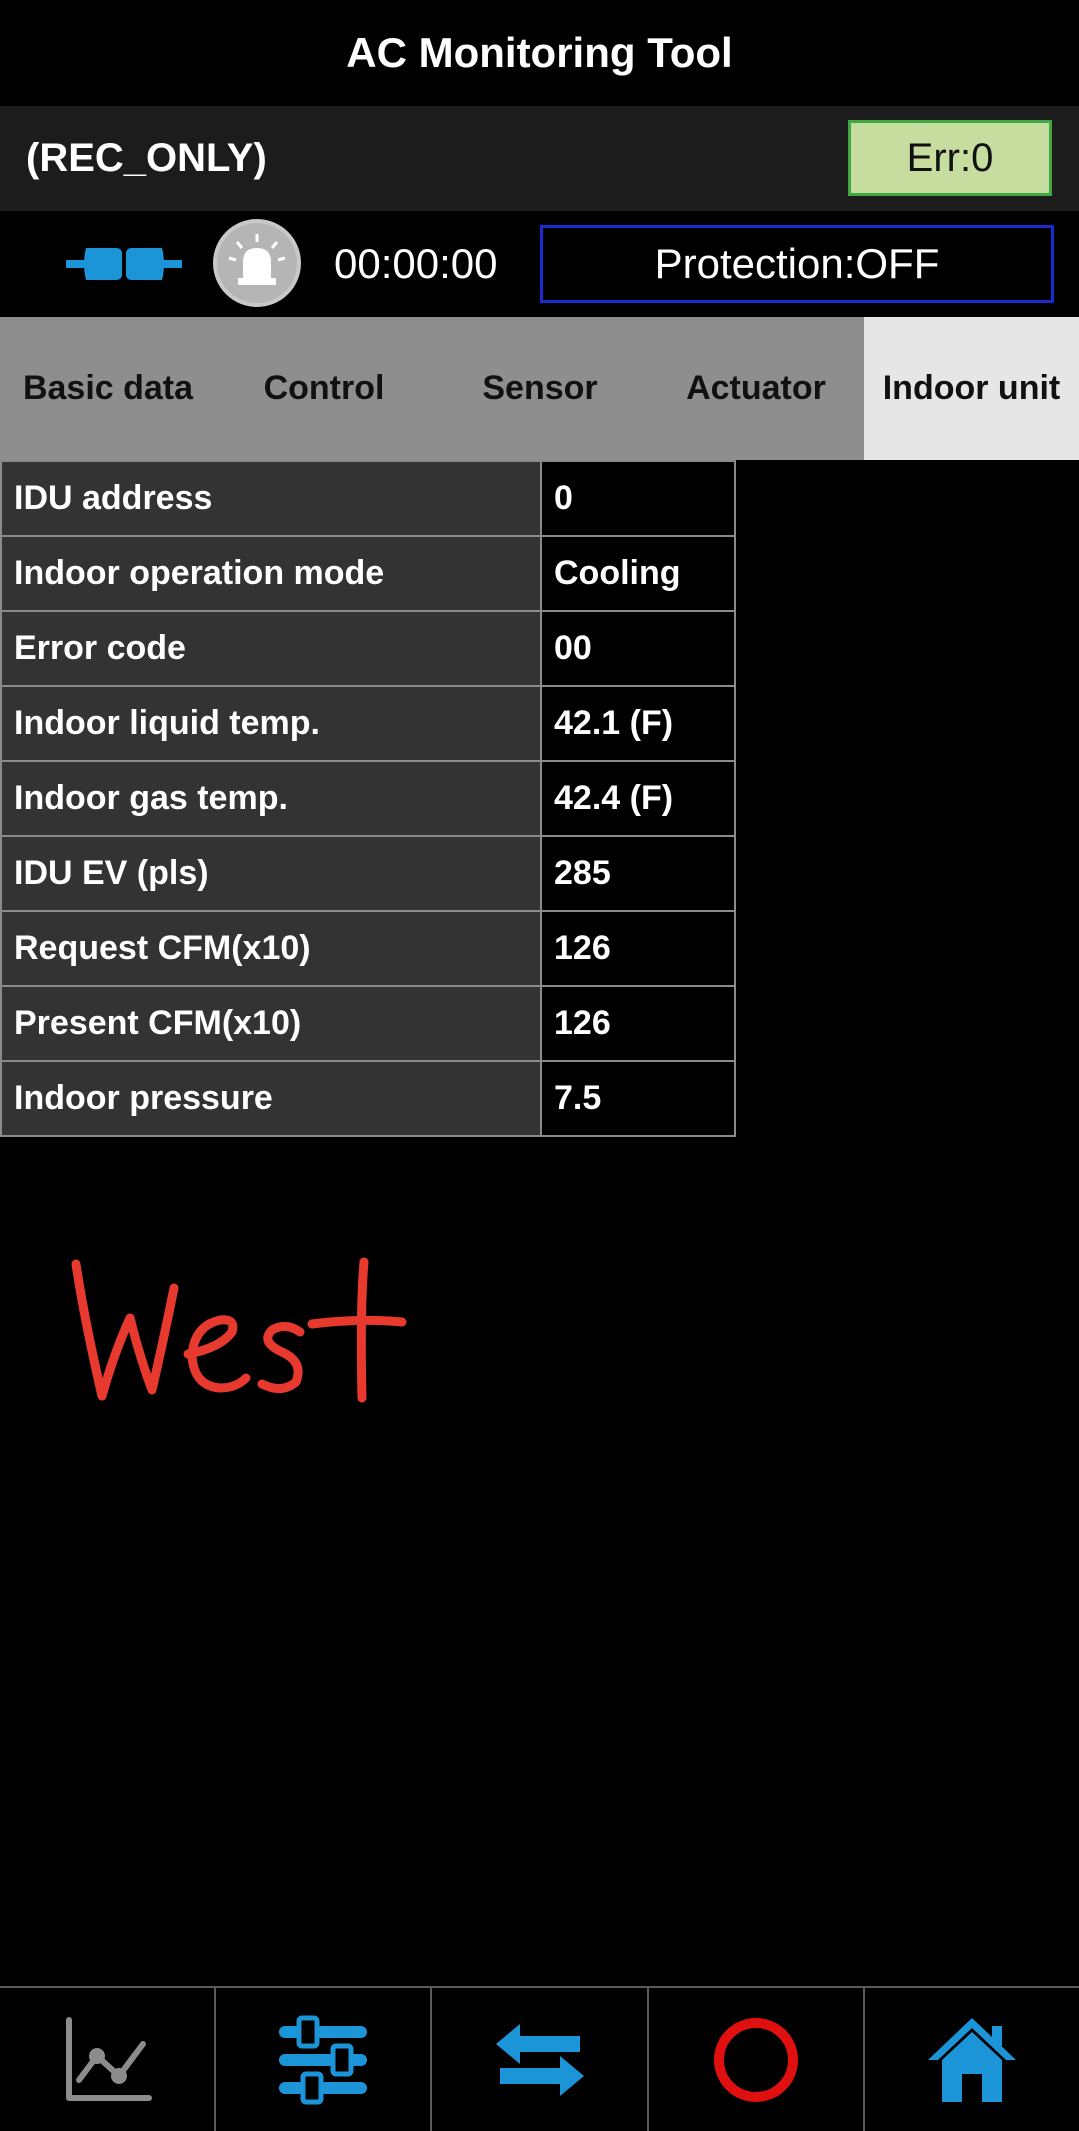 The image size is (1079, 2131). I want to click on swap-arrows-icon, so click(539, 2059).